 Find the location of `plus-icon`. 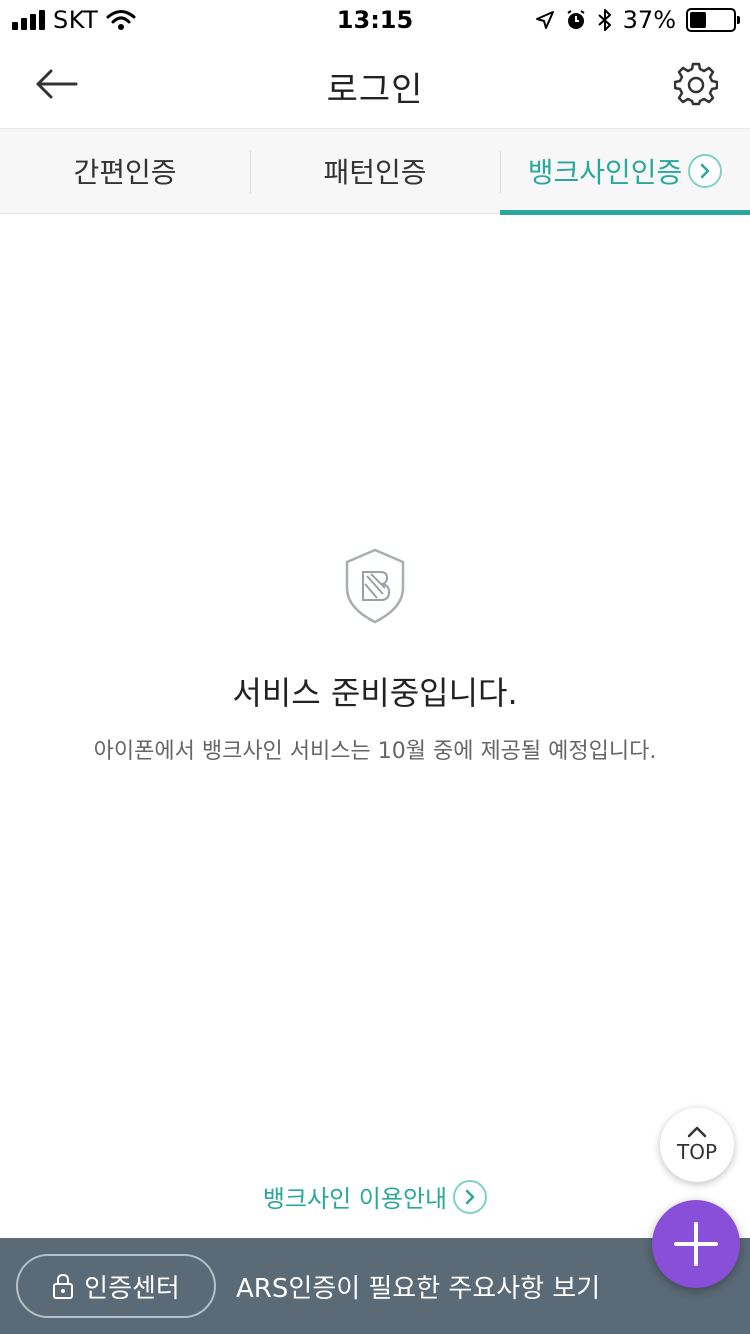

plus-icon is located at coordinates (696, 1244).